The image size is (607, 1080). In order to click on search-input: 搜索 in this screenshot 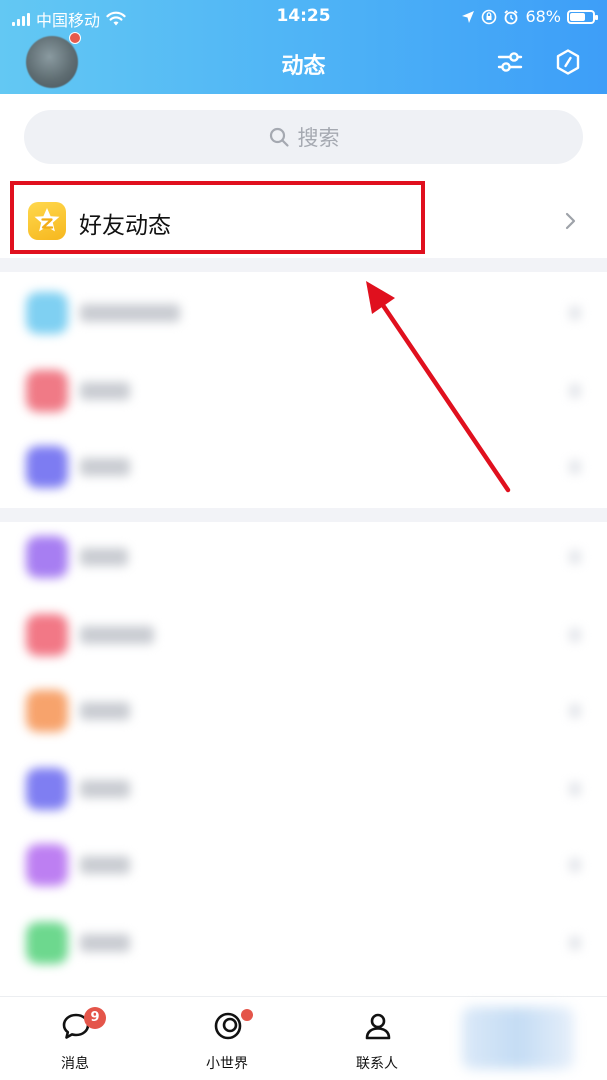, I will do `click(303, 137)`.